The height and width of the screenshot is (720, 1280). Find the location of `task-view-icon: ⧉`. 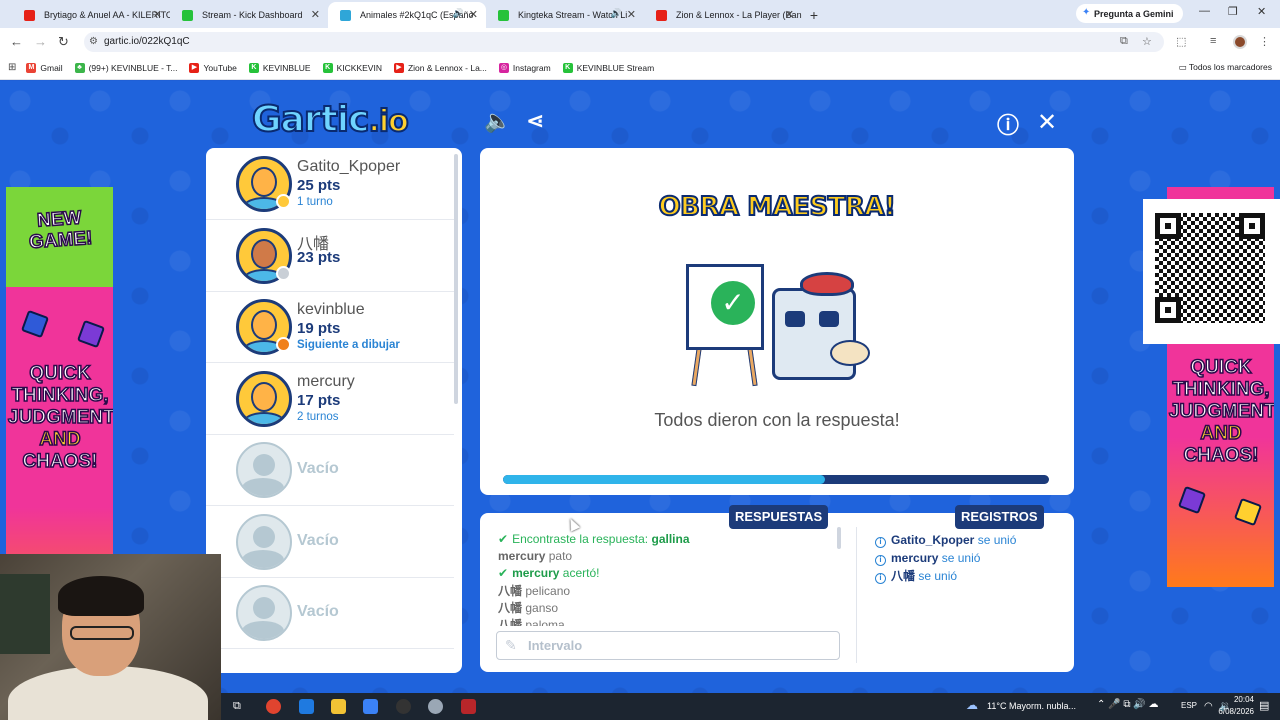

task-view-icon: ⧉ is located at coordinates (237, 706).